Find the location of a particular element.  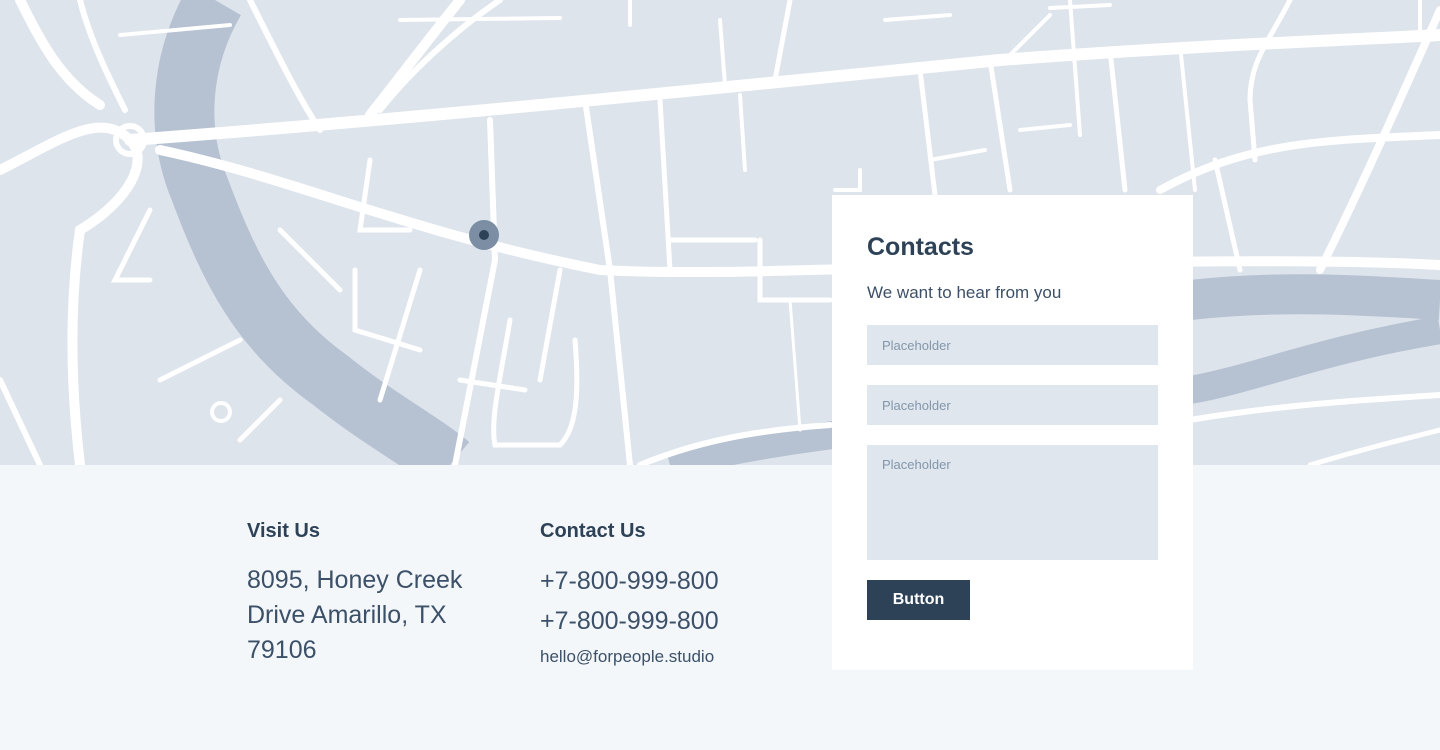

road-c3 is located at coordinates (795, 365).